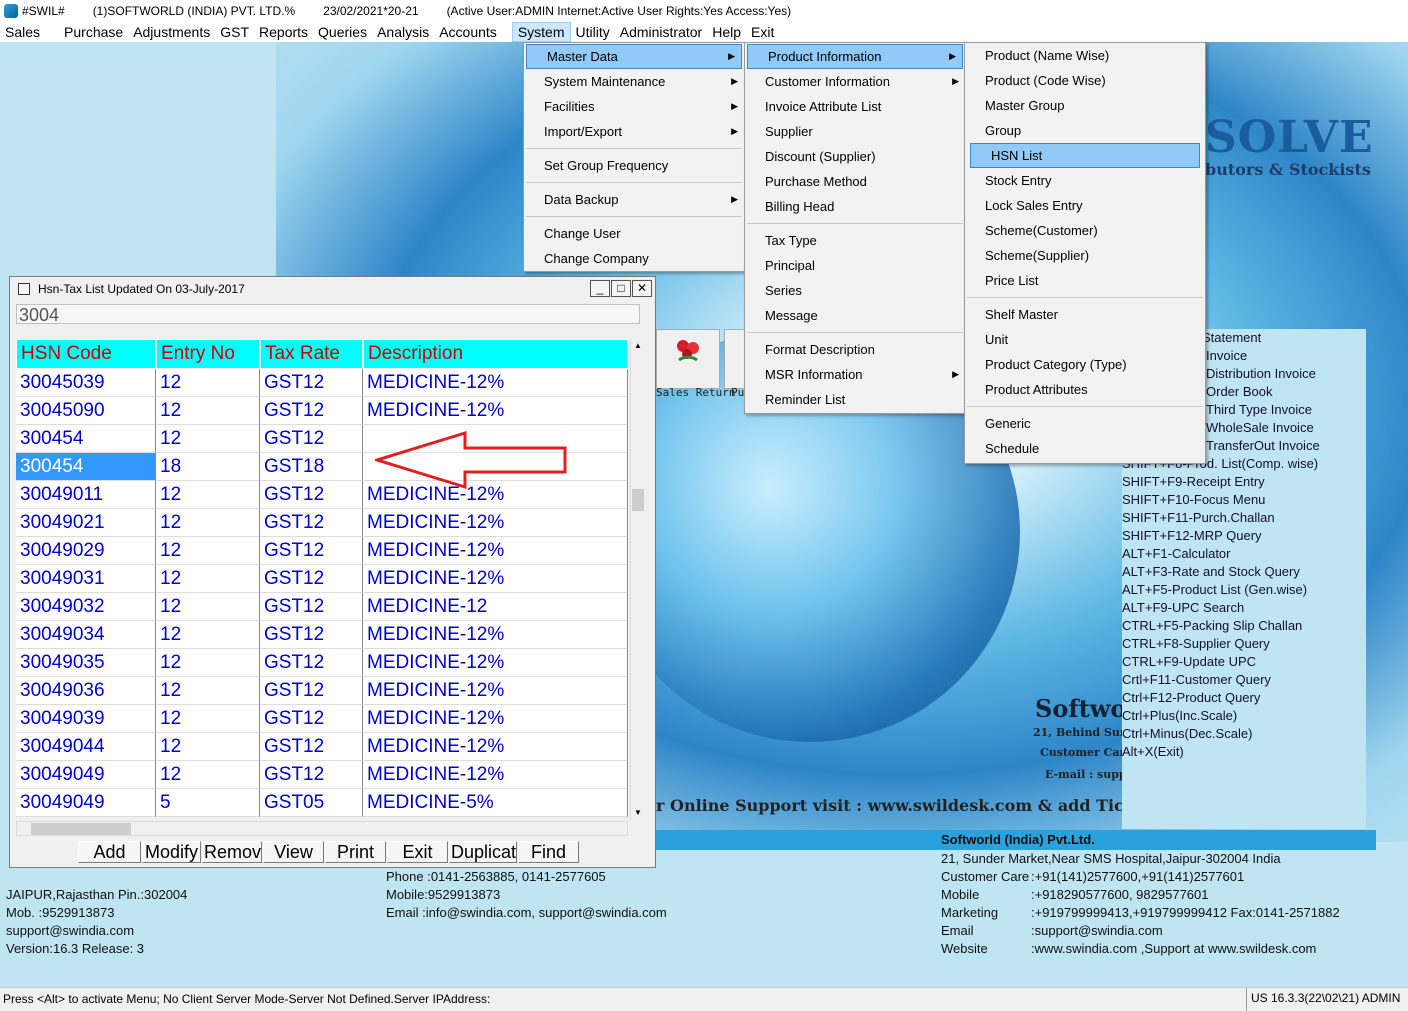 The image size is (1408, 1011). What do you see at coordinates (322, 635) in the screenshot?
I see `table-row: 30049034 12 GST12 MEDICINE-12%` at bounding box center [322, 635].